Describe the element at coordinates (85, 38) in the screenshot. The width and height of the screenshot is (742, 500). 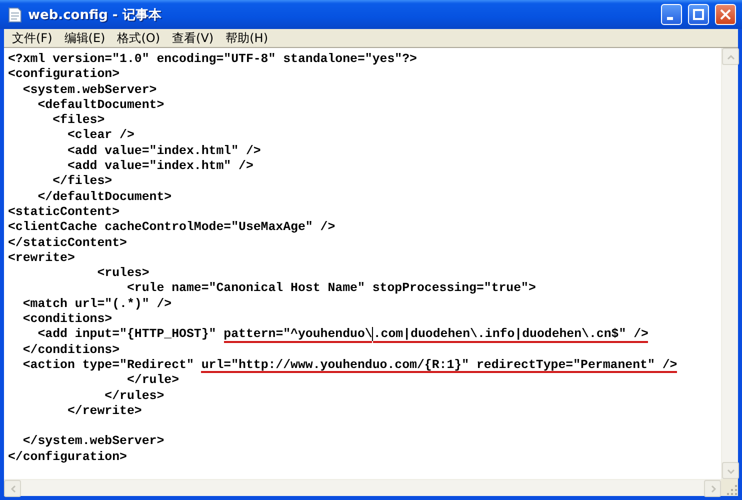
I see `menu-item: 编辑(E)` at that location.